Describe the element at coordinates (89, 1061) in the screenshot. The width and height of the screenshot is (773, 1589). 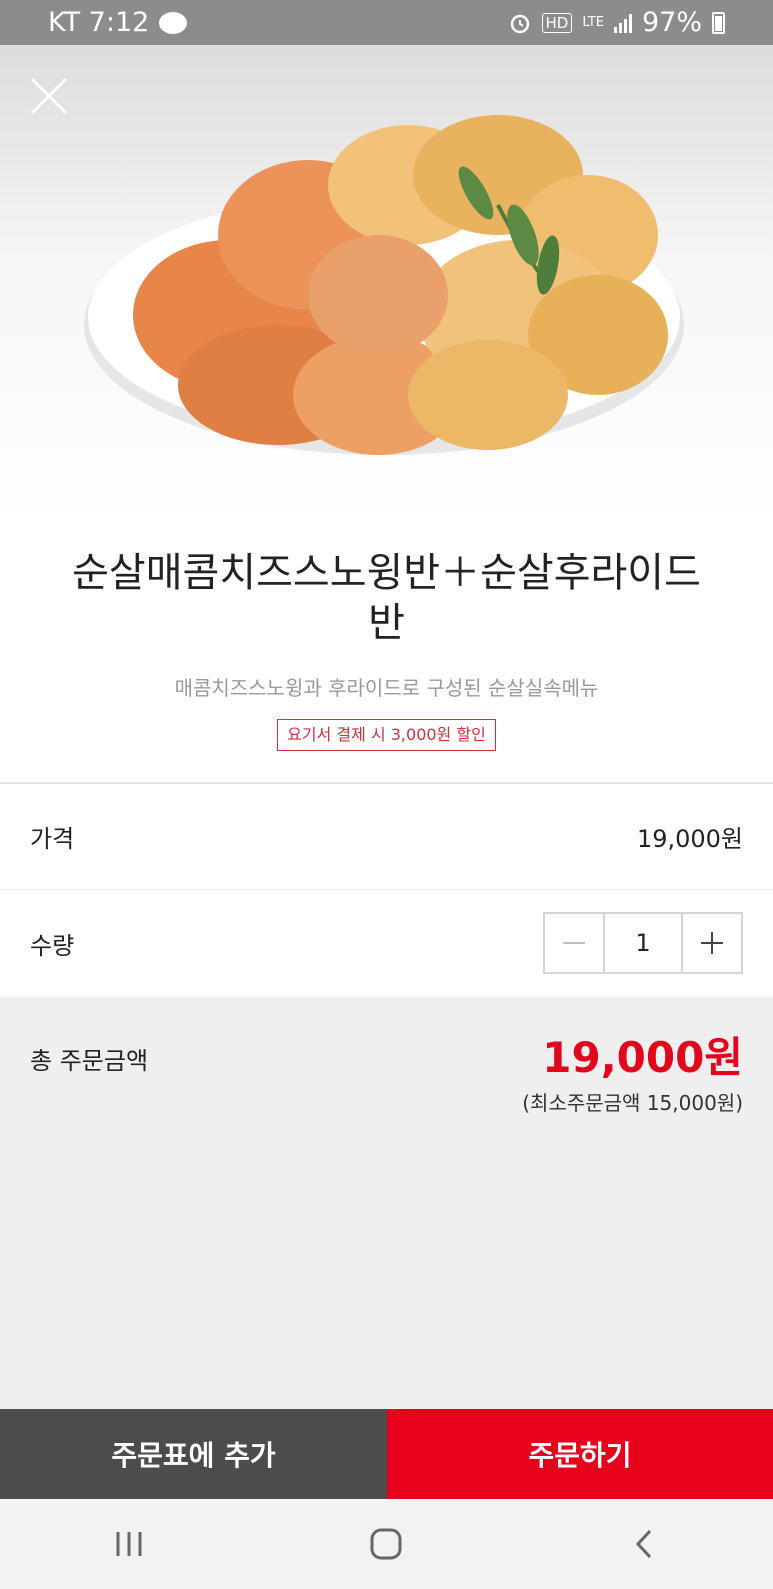
I see `total-label: 총 주문금액` at that location.